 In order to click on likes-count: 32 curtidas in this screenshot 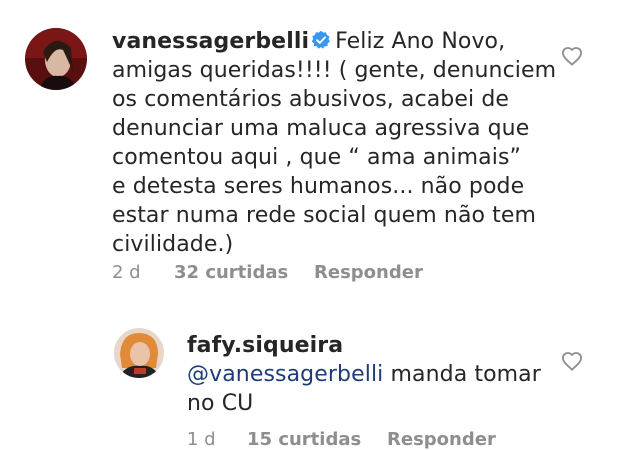, I will do `click(244, 272)`.